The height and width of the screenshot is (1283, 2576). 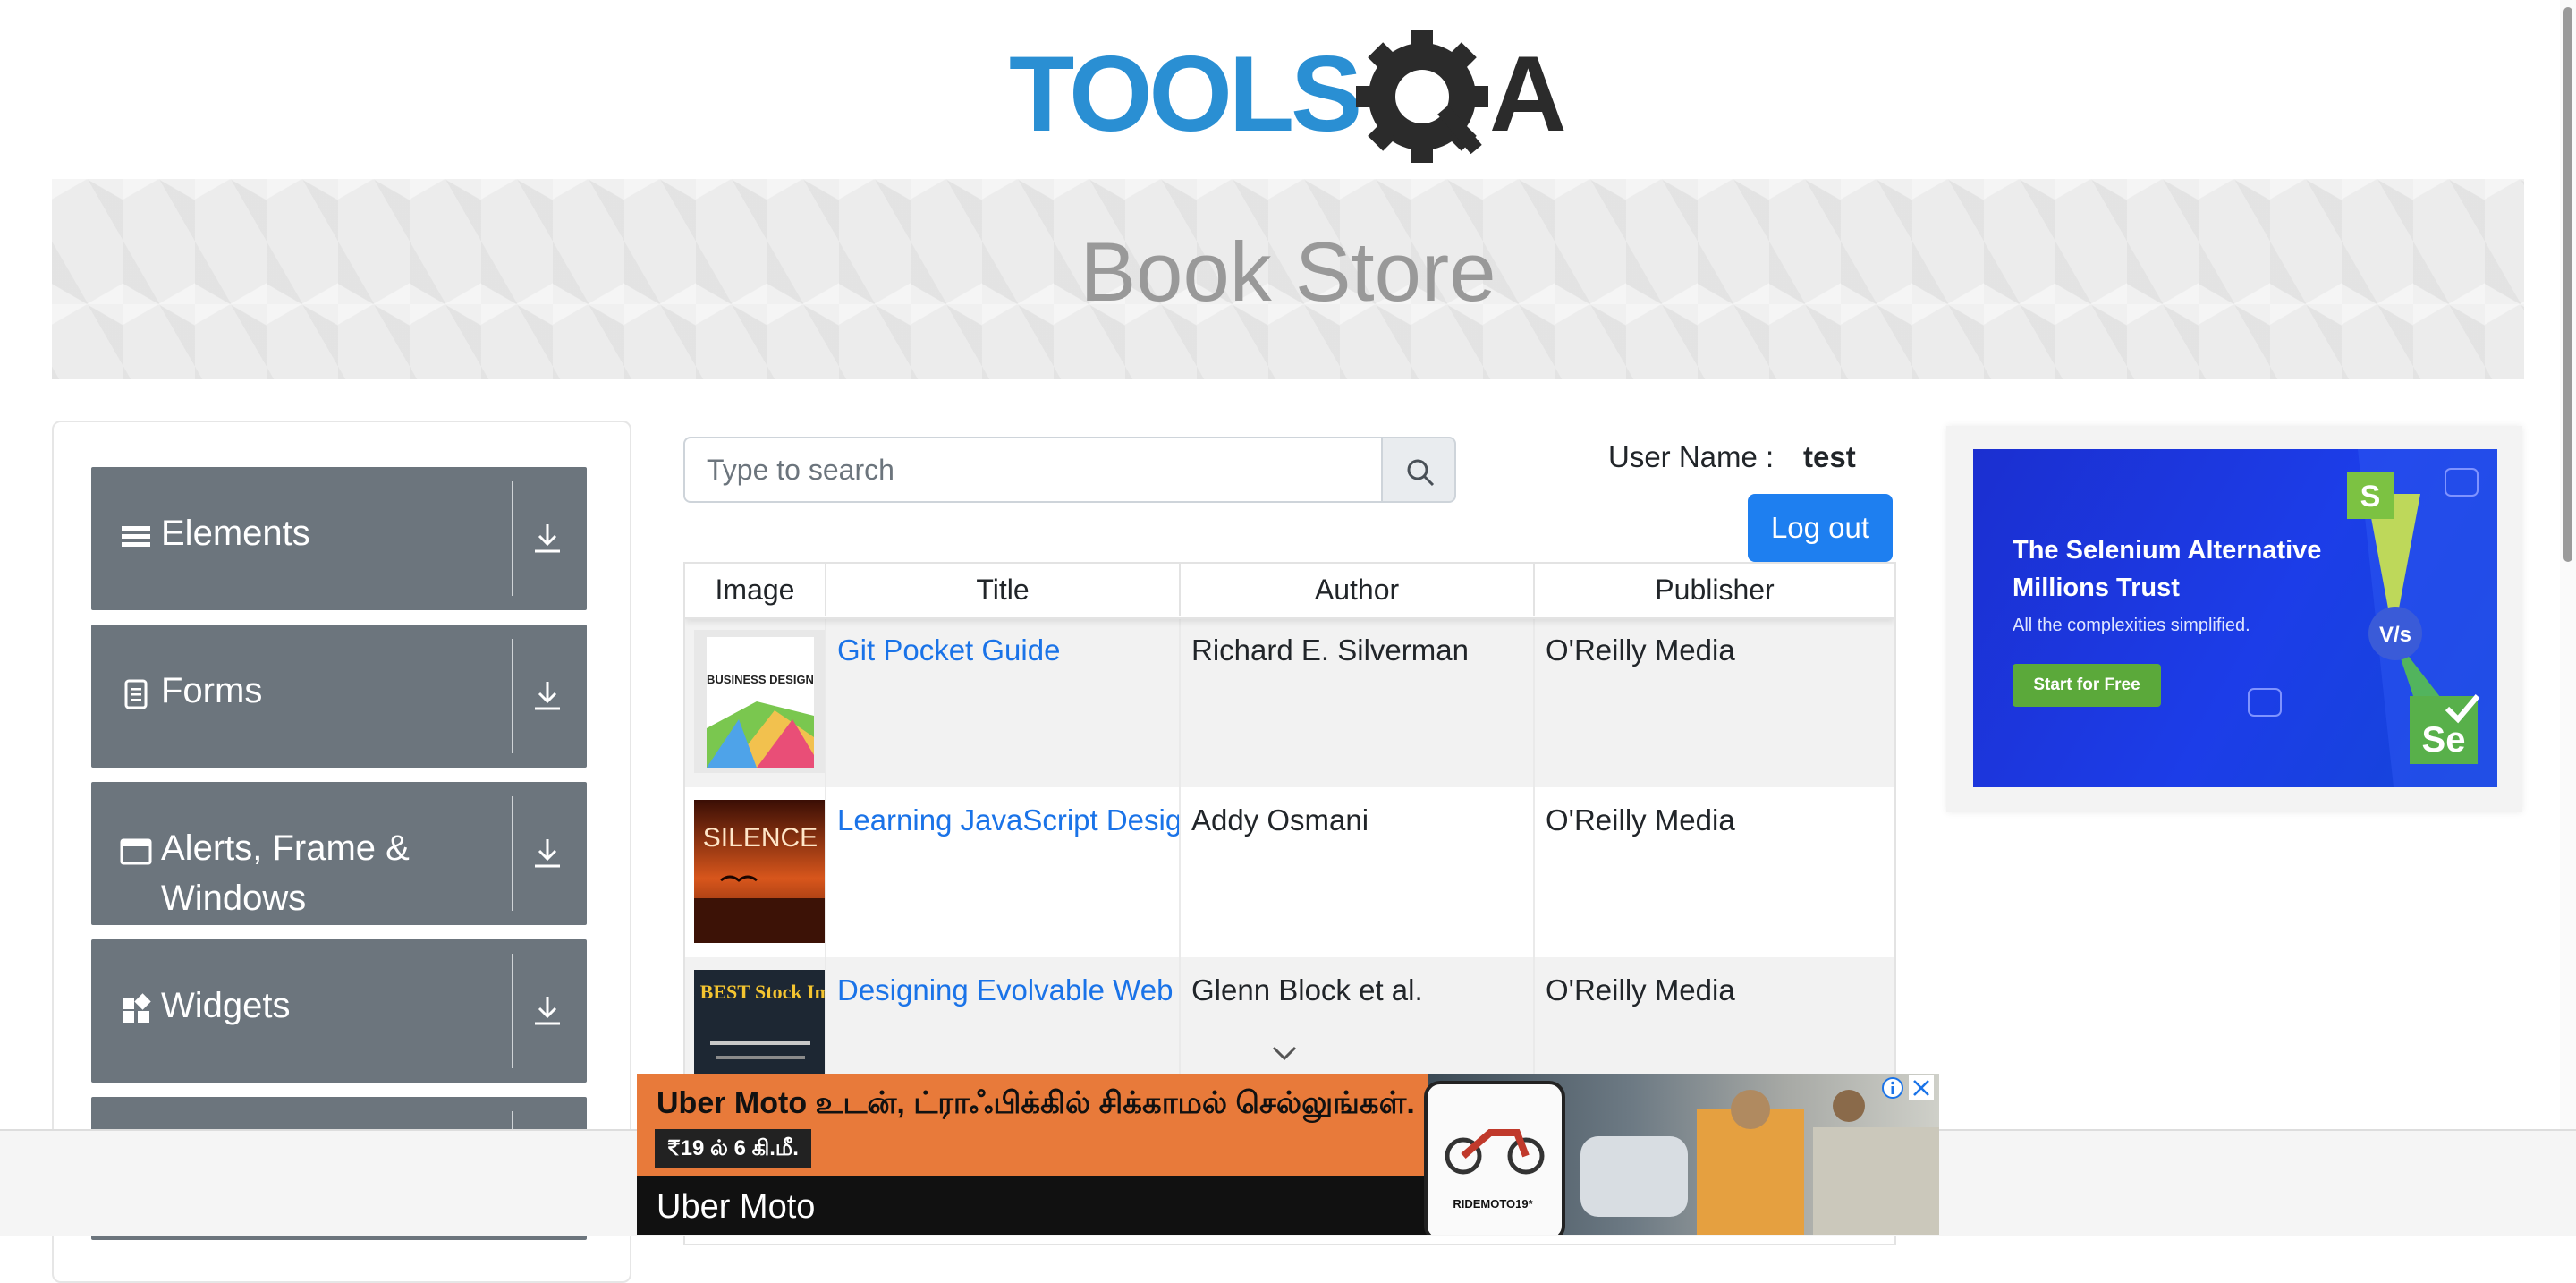 What do you see at coordinates (755, 590) in the screenshot?
I see `column-header-image: Image` at bounding box center [755, 590].